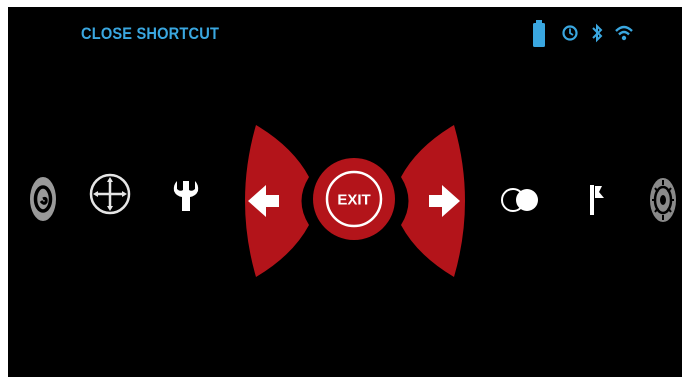 The width and height of the screenshot is (690, 382). I want to click on settings-gear-icon, so click(663, 200).